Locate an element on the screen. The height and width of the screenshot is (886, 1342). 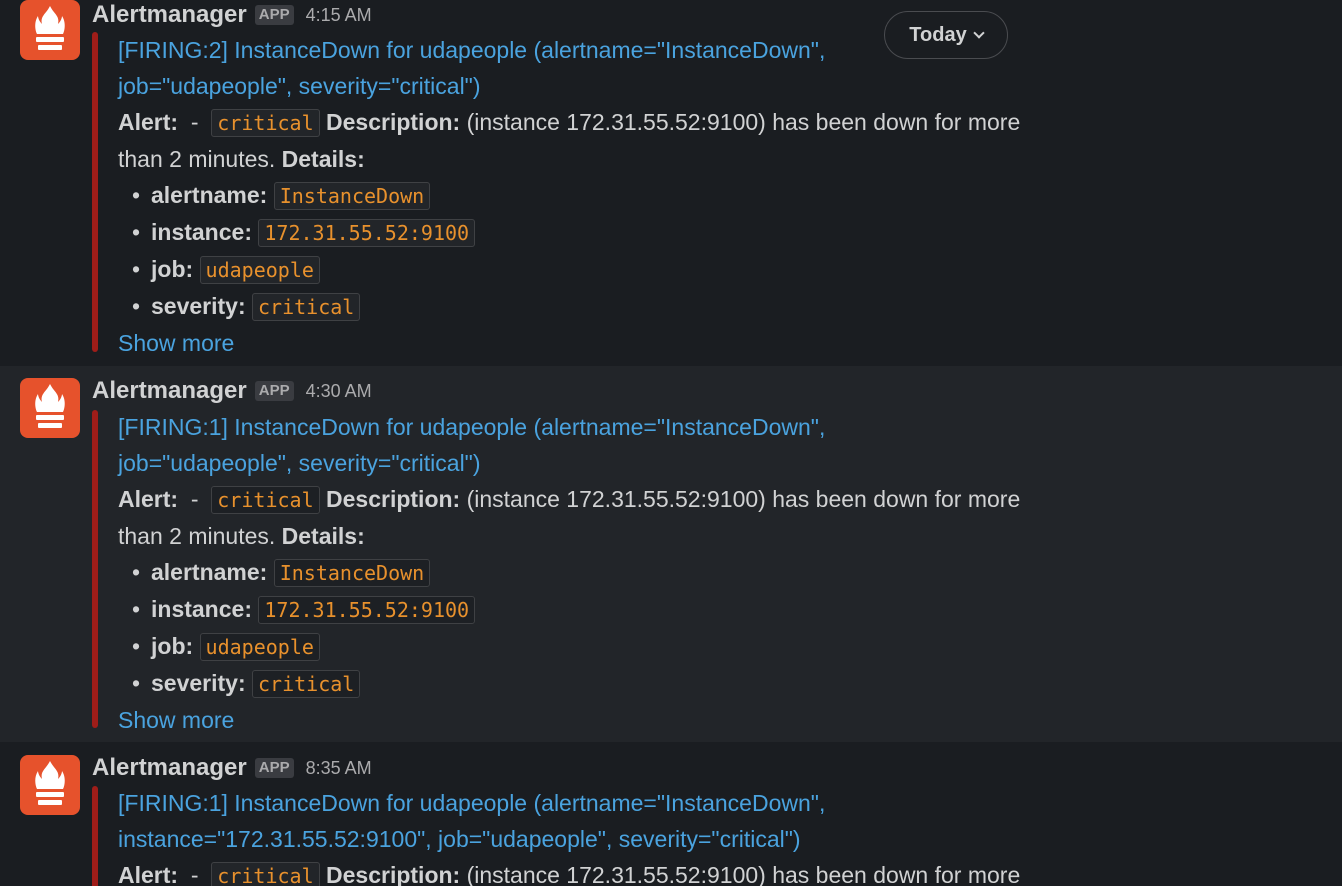
chevron-down-icon is located at coordinates (979, 33).